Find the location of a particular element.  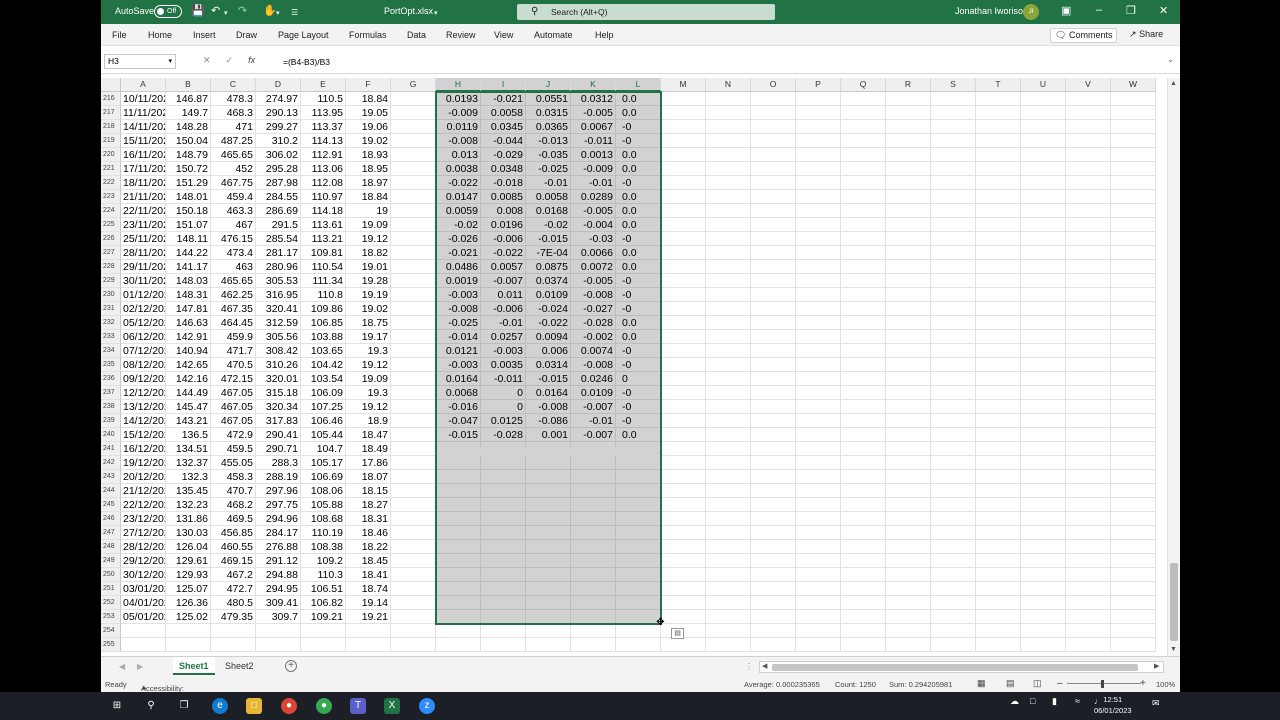

touch-mode-dropdown-icon: ▾ is located at coordinates (278, 13).